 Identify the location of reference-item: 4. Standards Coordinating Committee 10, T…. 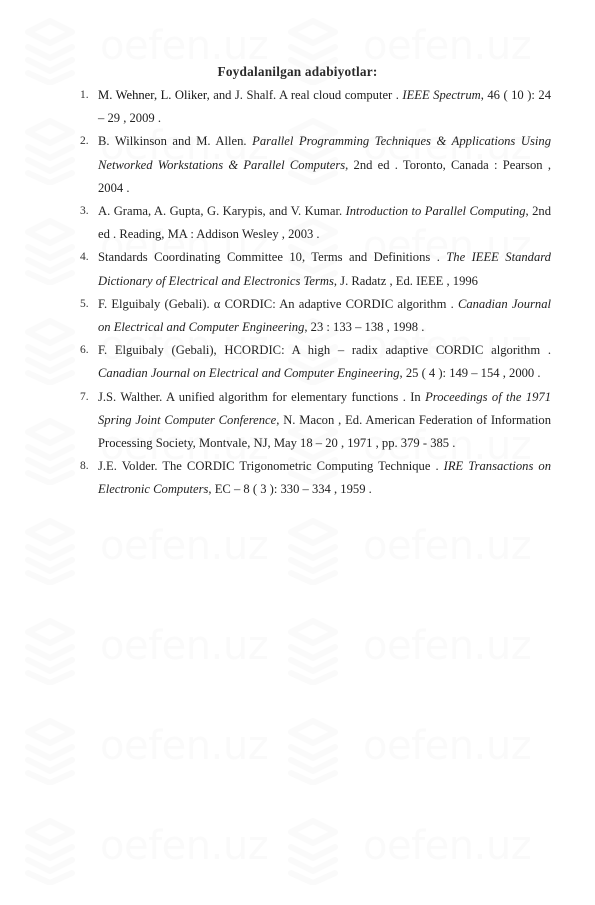
(315, 269).